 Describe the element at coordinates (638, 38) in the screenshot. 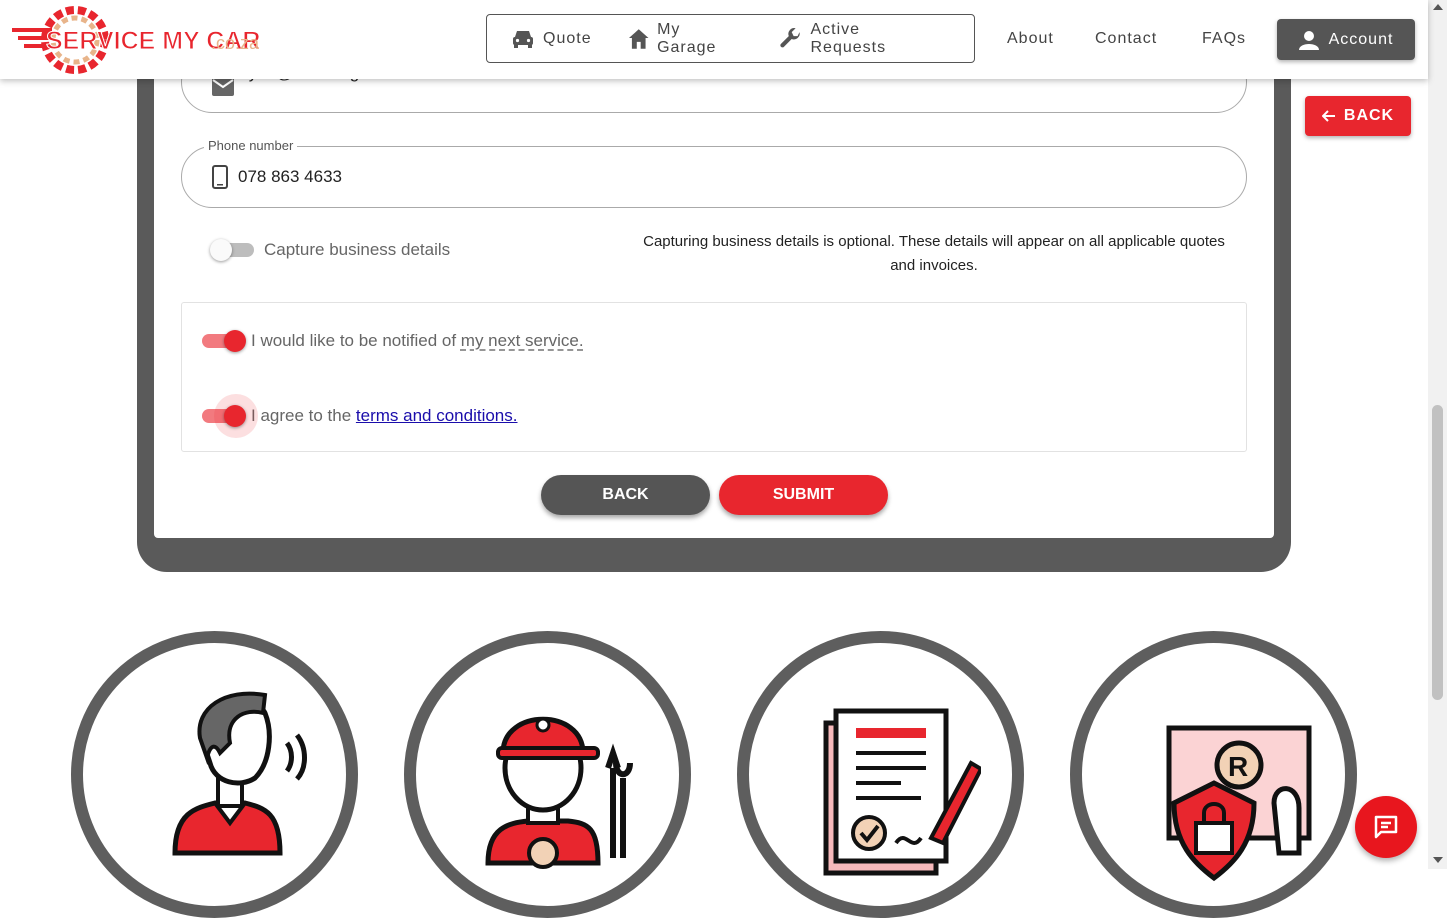

I see `home-icon` at that location.